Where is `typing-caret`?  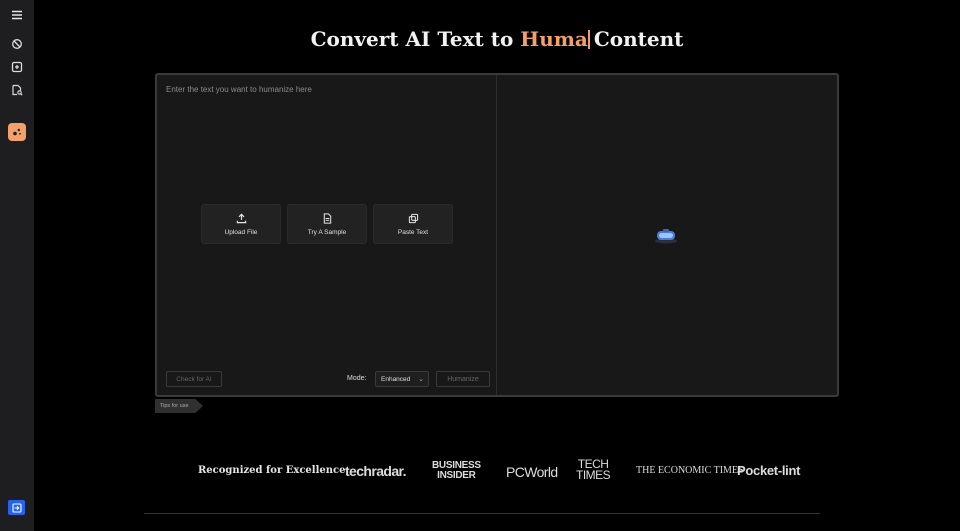
typing-caret is located at coordinates (588, 39).